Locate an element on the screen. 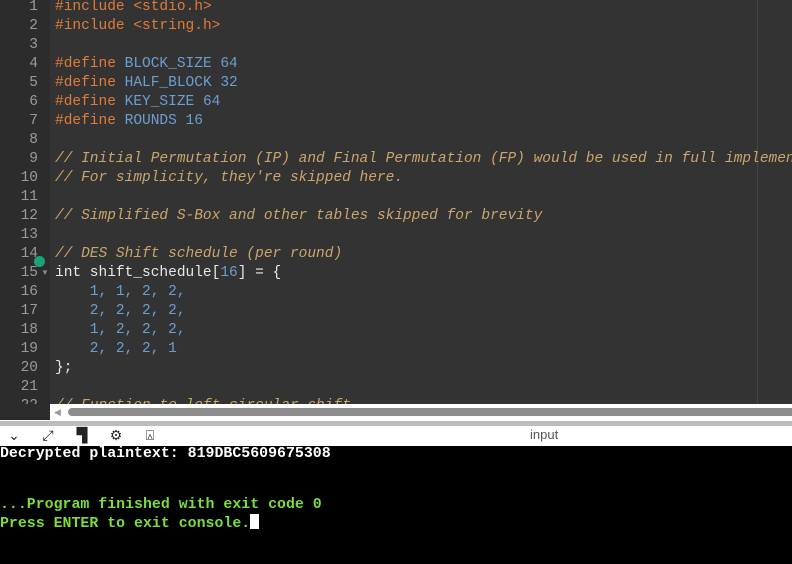 This screenshot has height=564, width=792. code-line: 2, 2, 2, 1 is located at coordinates (116, 349).